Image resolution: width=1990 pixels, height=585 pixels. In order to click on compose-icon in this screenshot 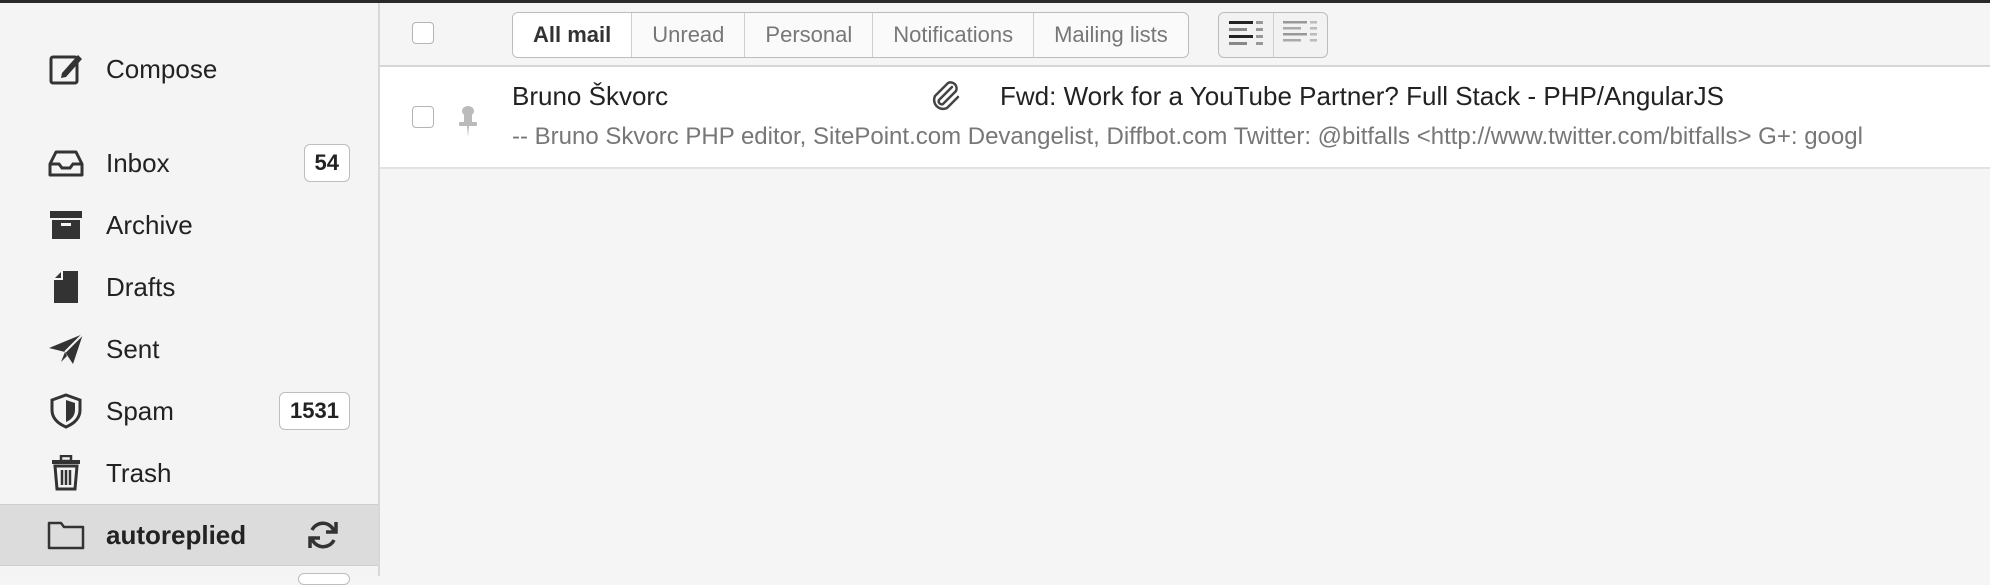, I will do `click(66, 69)`.